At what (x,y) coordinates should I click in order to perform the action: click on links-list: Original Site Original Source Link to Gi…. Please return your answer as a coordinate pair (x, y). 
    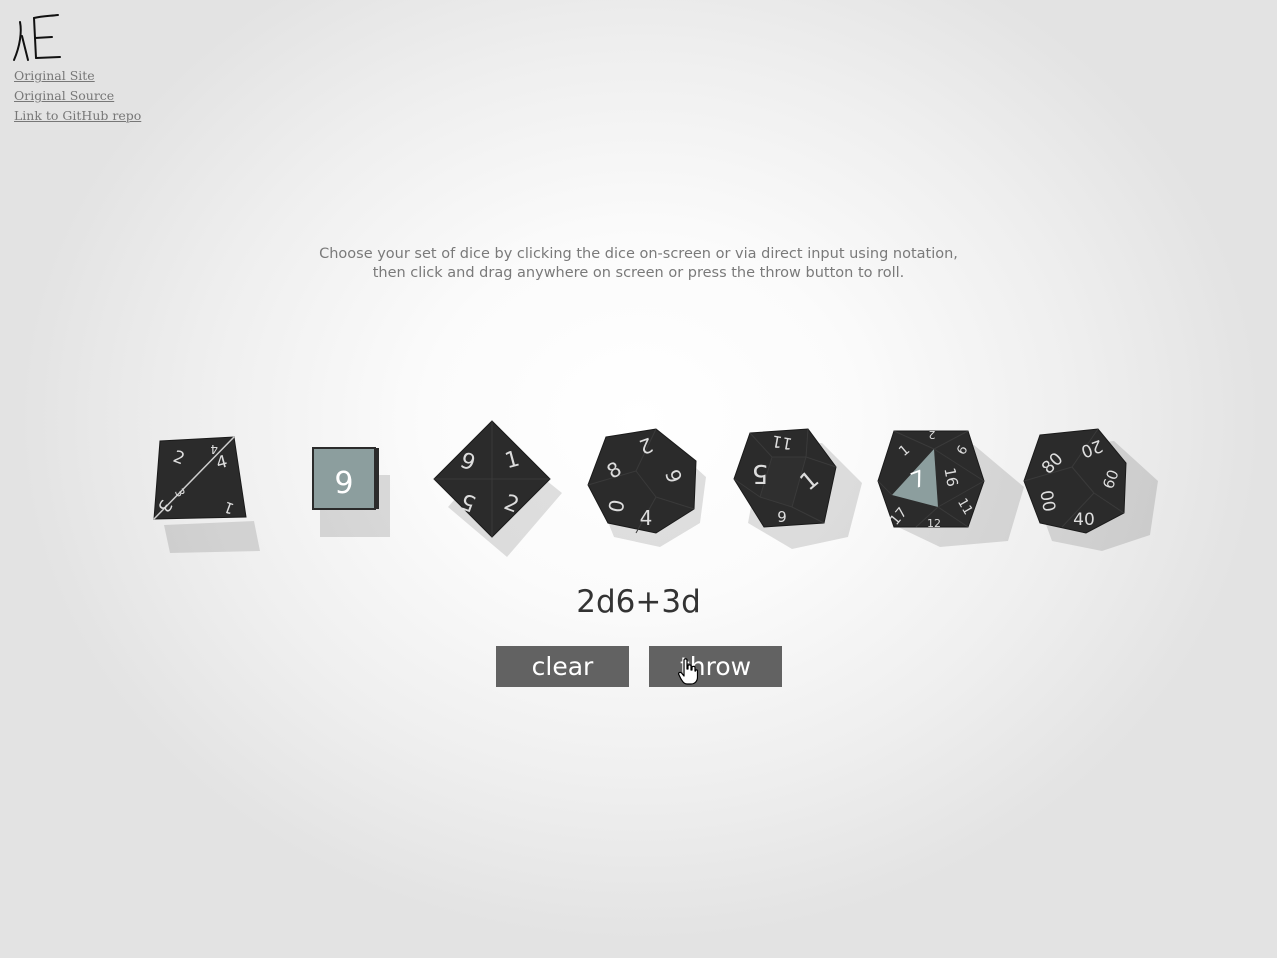
    Looking at the image, I should click on (77, 96).